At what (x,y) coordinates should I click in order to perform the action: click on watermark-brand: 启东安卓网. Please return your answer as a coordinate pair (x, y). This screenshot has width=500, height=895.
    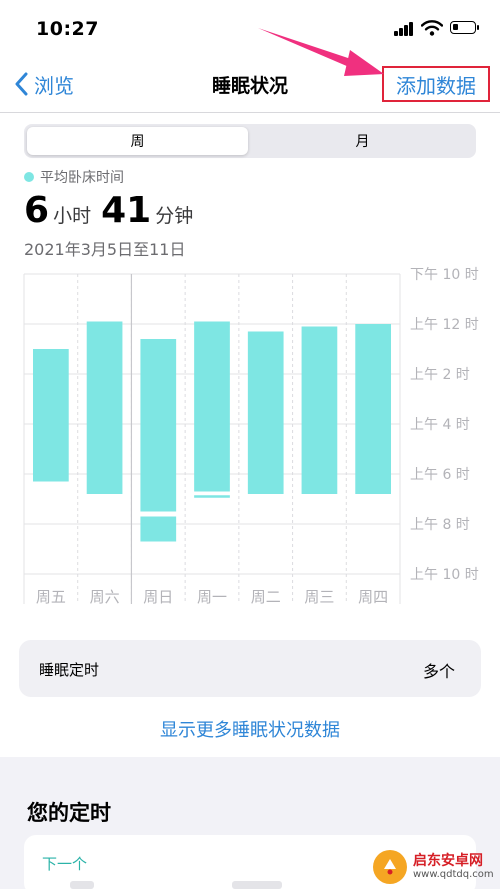
    Looking at the image, I should click on (448, 861).